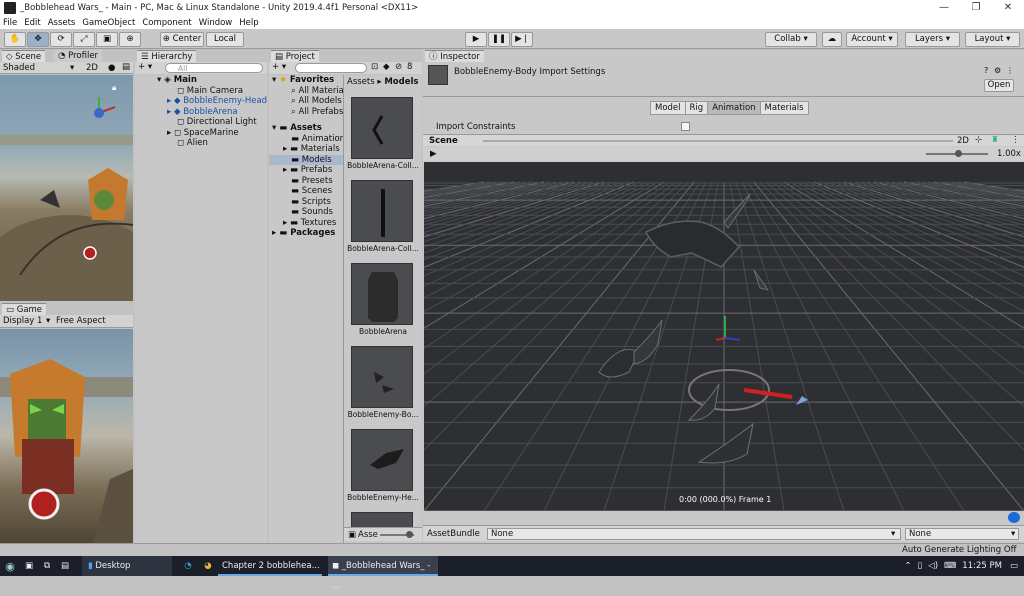 This screenshot has width=1024, height=596. I want to click on tab-game: ▭ Game, so click(24, 309).